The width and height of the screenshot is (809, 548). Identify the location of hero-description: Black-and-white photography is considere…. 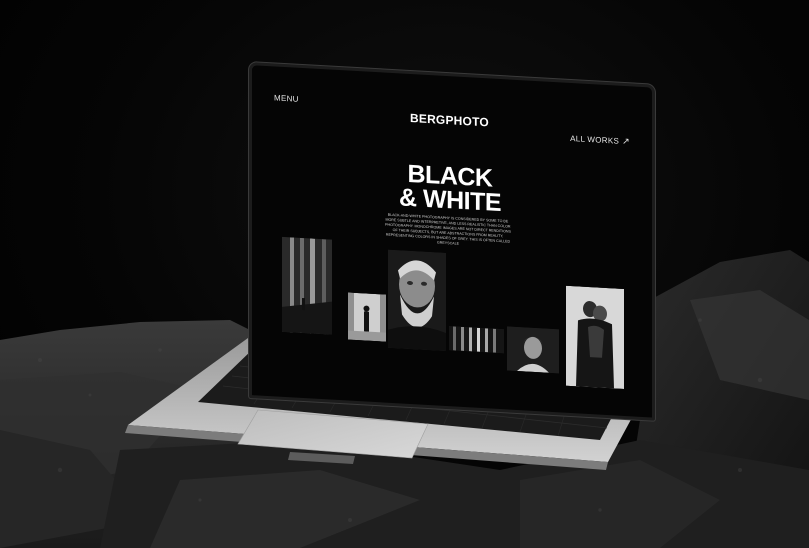
(448, 229).